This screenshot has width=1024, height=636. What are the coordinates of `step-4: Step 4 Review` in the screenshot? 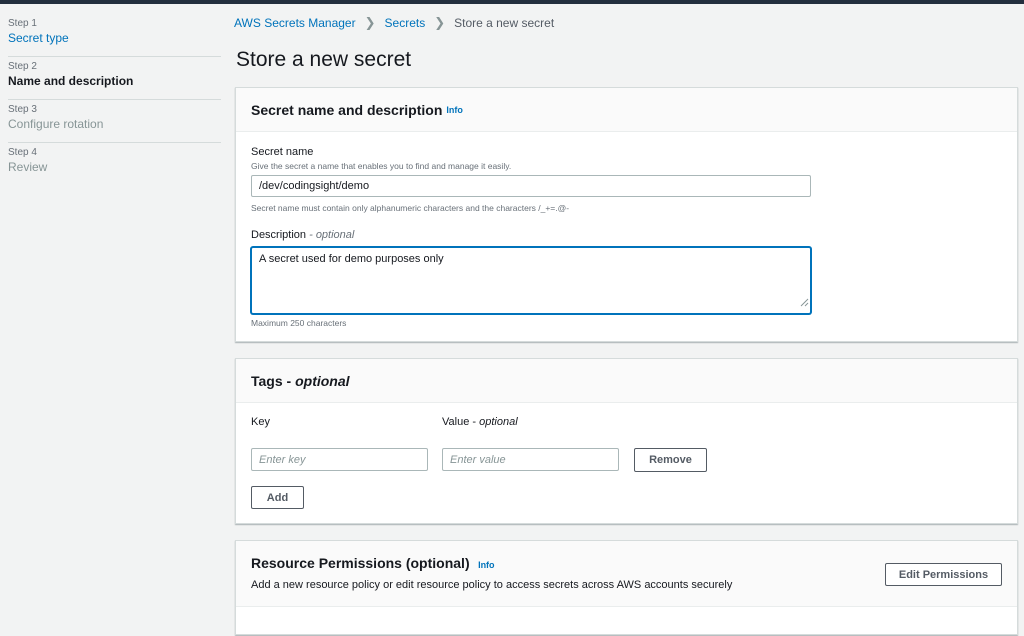 It's located at (114, 164).